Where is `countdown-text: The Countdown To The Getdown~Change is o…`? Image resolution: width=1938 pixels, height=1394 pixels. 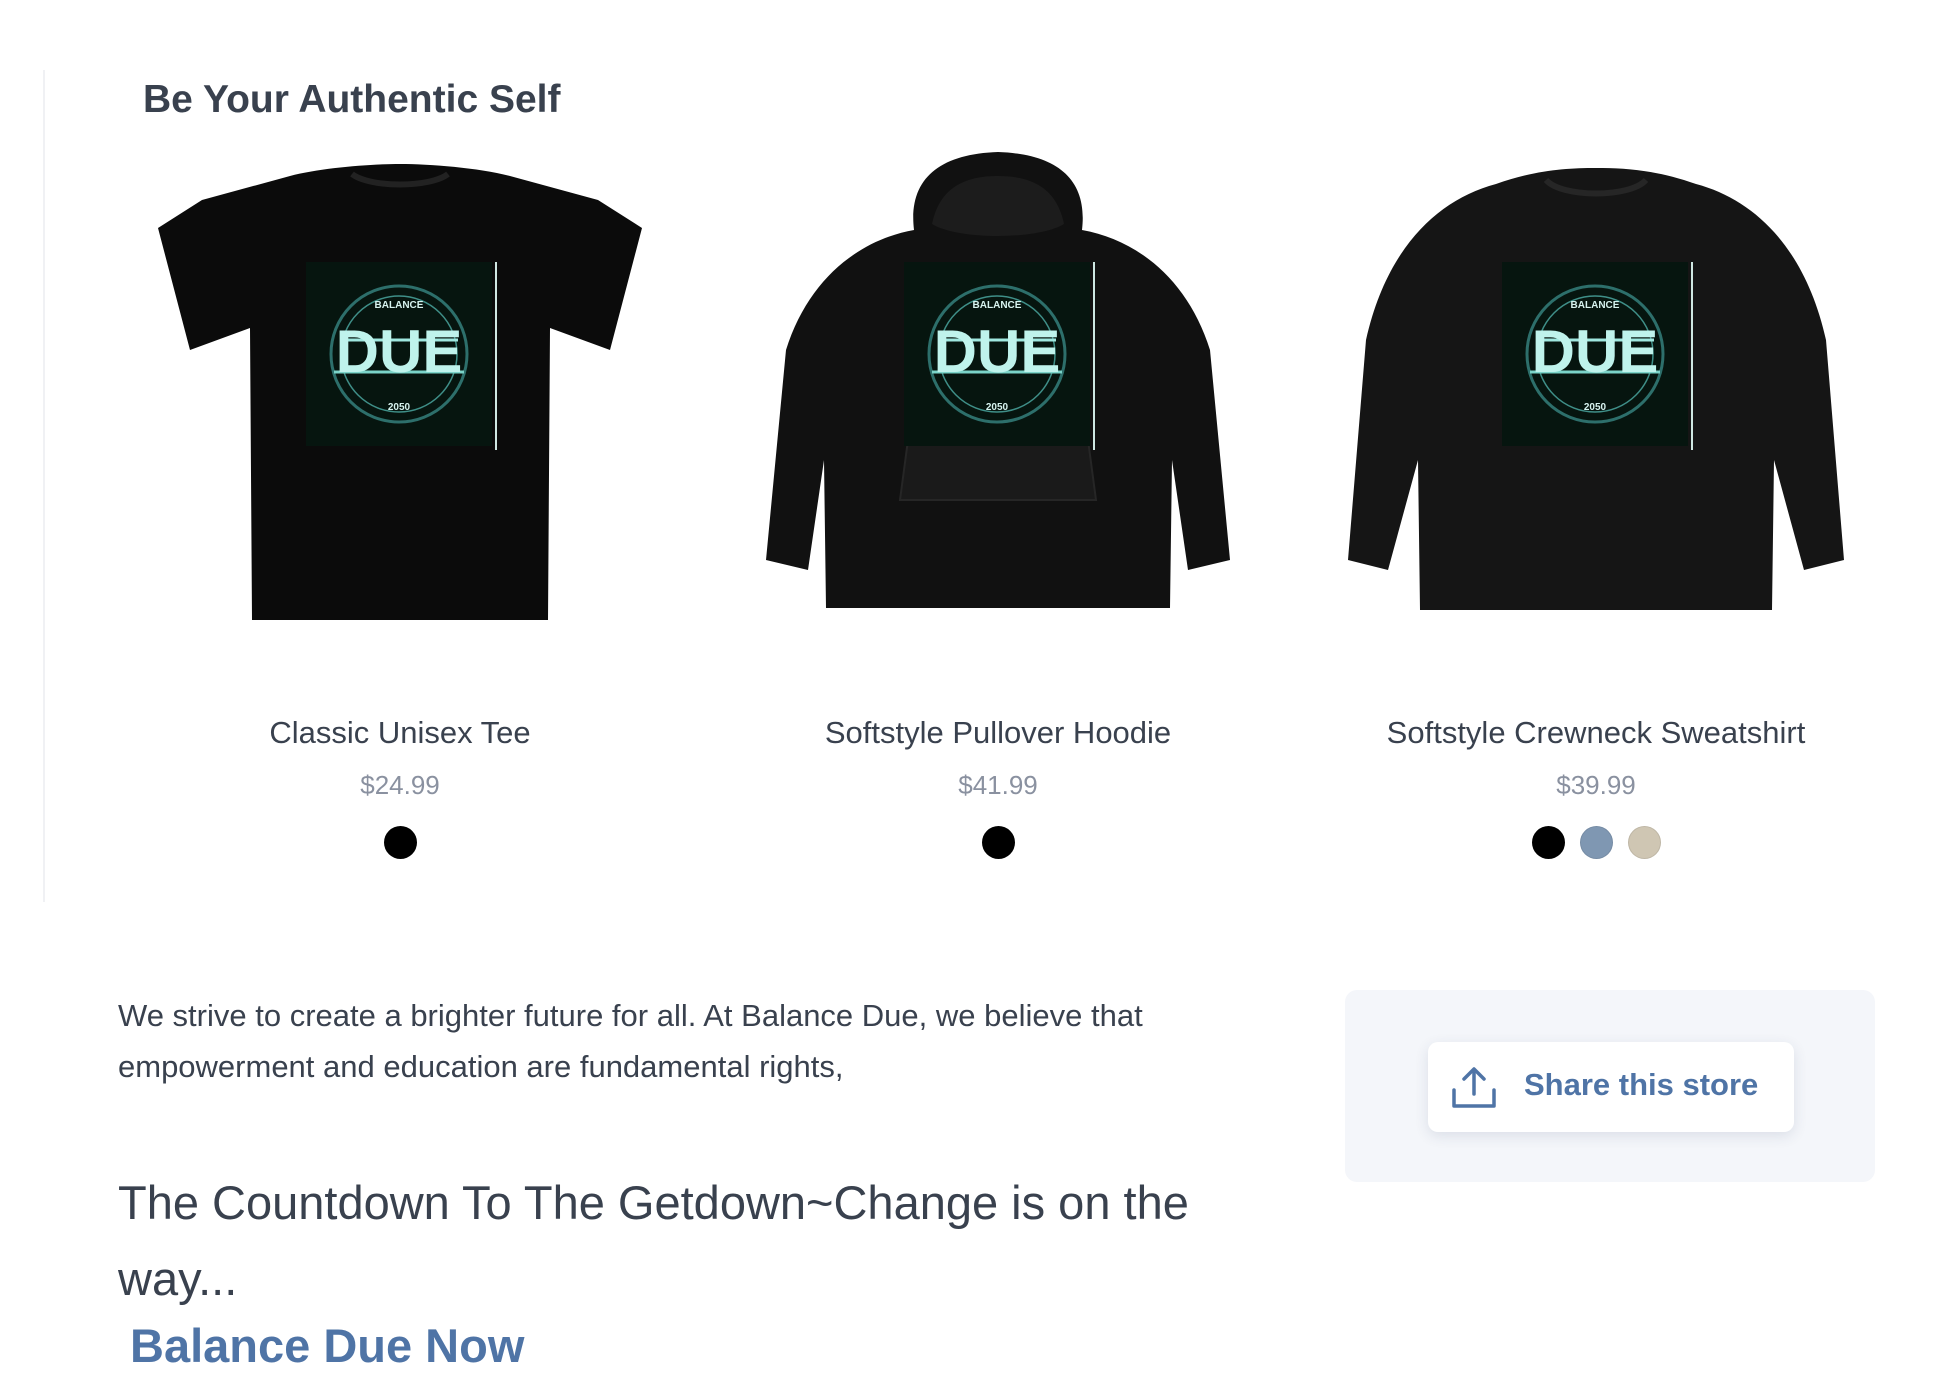 countdown-text: The Countdown To The Getdown~Change is o… is located at coordinates (653, 1240).